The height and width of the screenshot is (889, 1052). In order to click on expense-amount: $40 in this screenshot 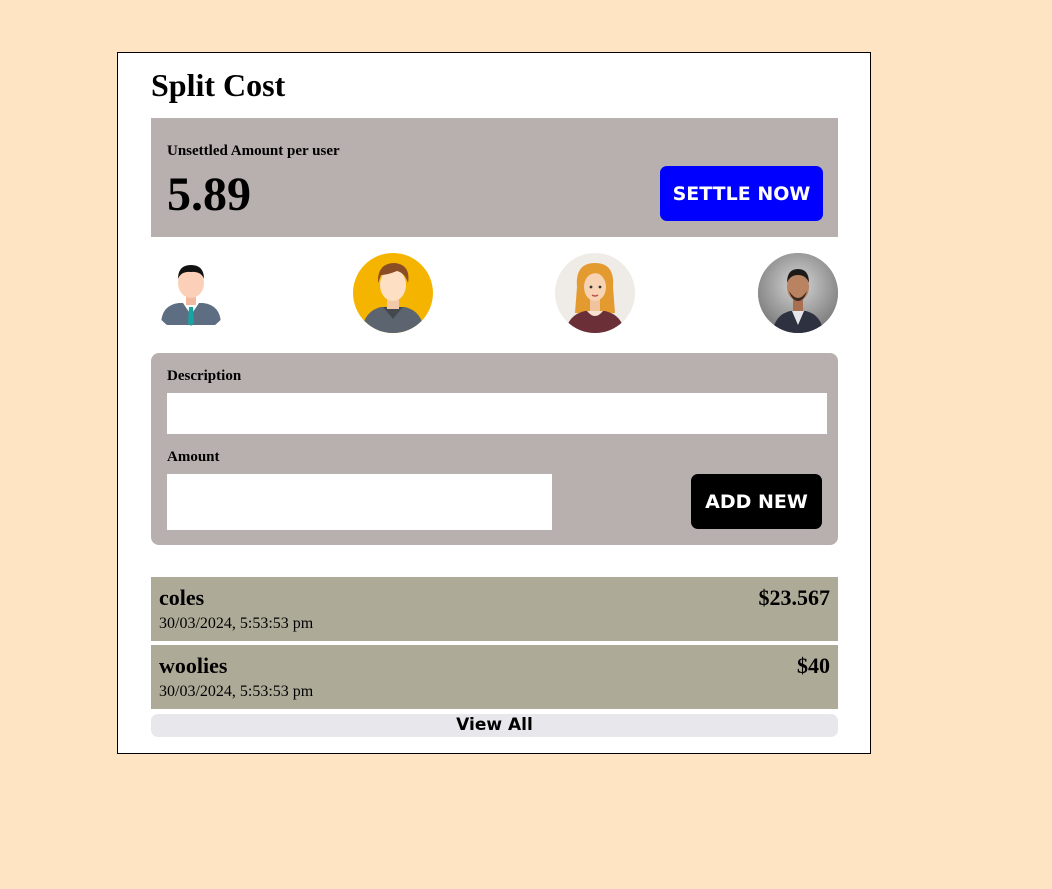, I will do `click(813, 665)`.